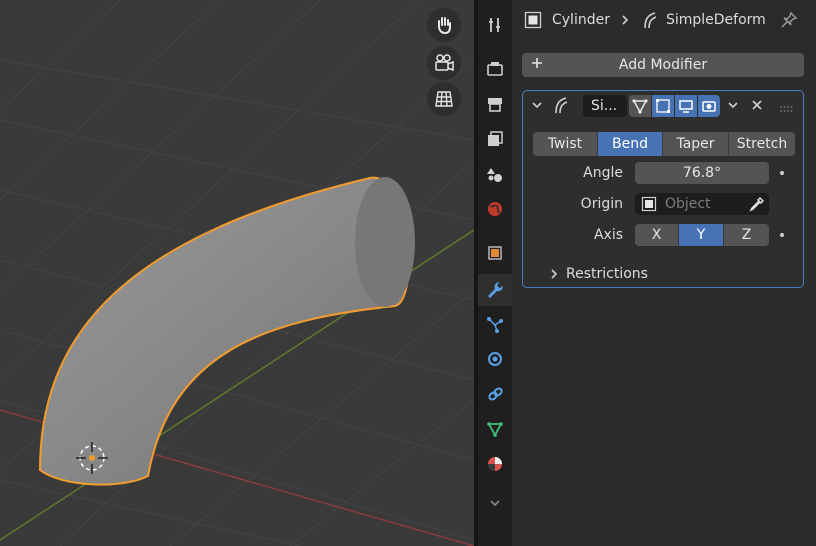 The width and height of the screenshot is (816, 546). What do you see at coordinates (649, 204) in the screenshot?
I see `object-field-icon` at bounding box center [649, 204].